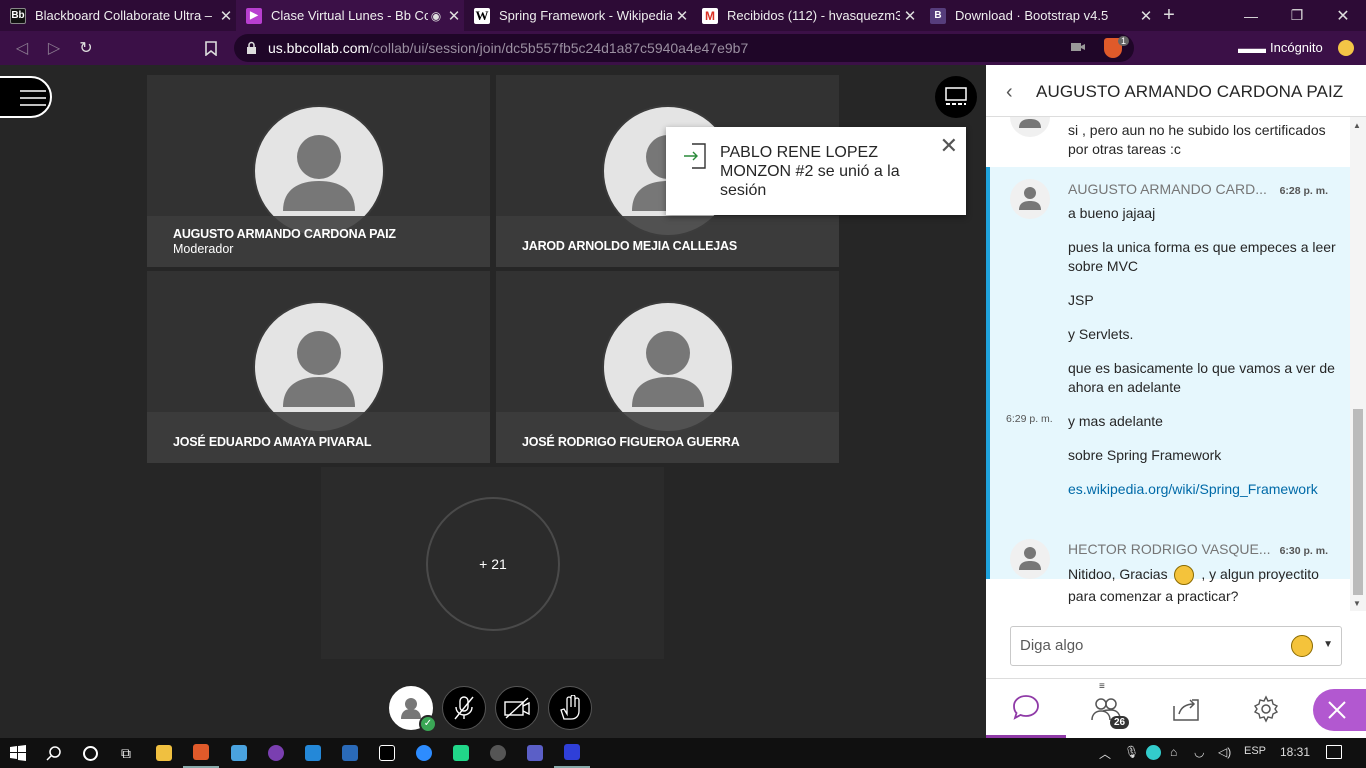 The image size is (1366, 768). Describe the element at coordinates (86, 48) in the screenshot. I see `reload-icon: ↻` at that location.